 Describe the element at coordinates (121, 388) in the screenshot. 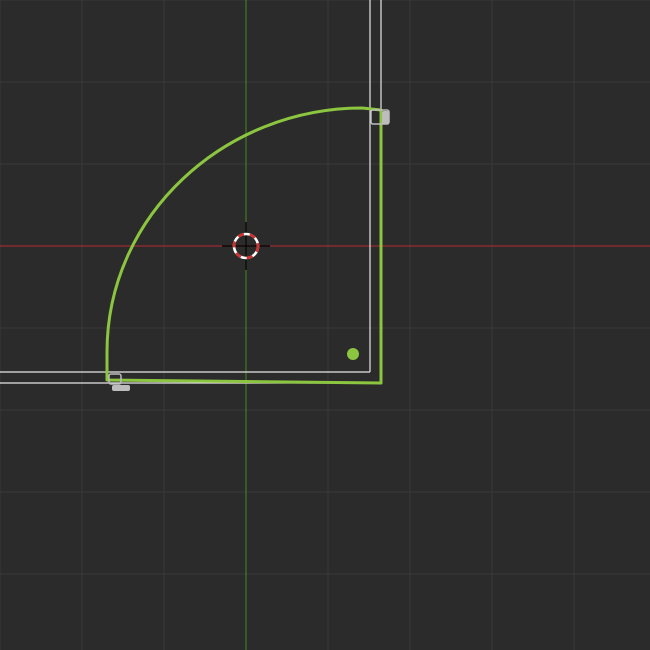

I see `snap-handle-bottom-fill` at that location.